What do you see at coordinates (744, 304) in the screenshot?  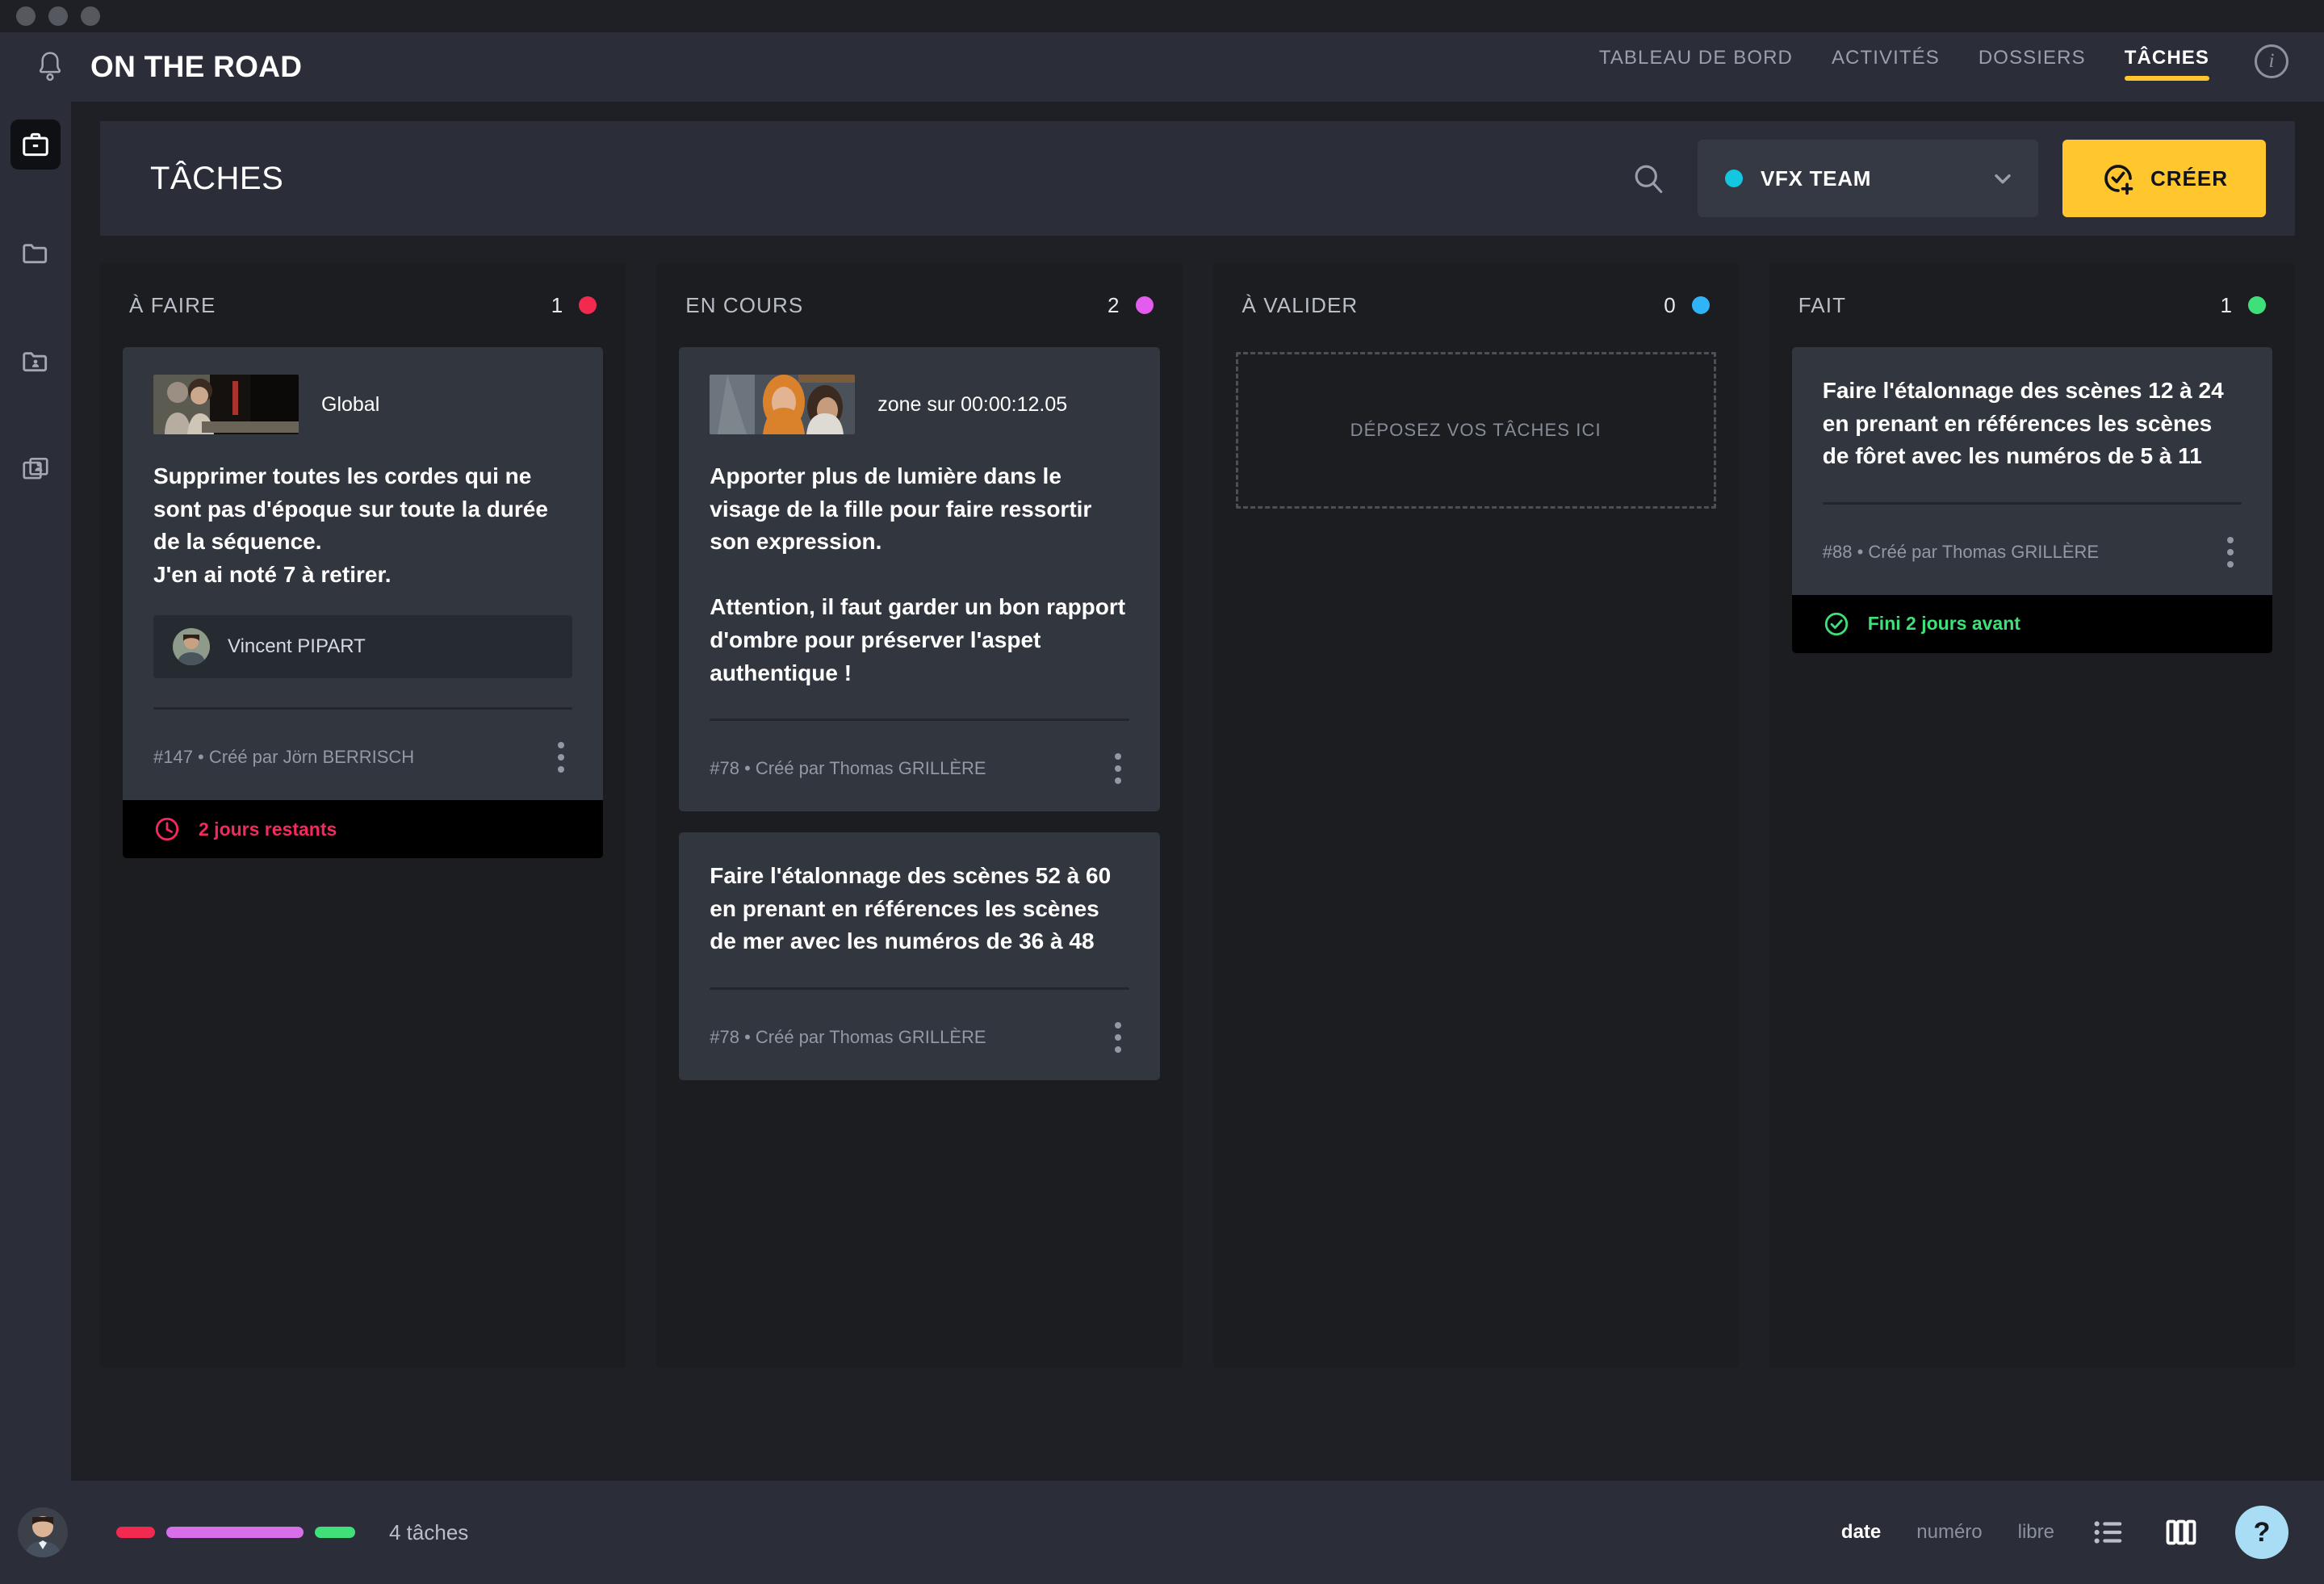 I see `column-title: EN COURS` at bounding box center [744, 304].